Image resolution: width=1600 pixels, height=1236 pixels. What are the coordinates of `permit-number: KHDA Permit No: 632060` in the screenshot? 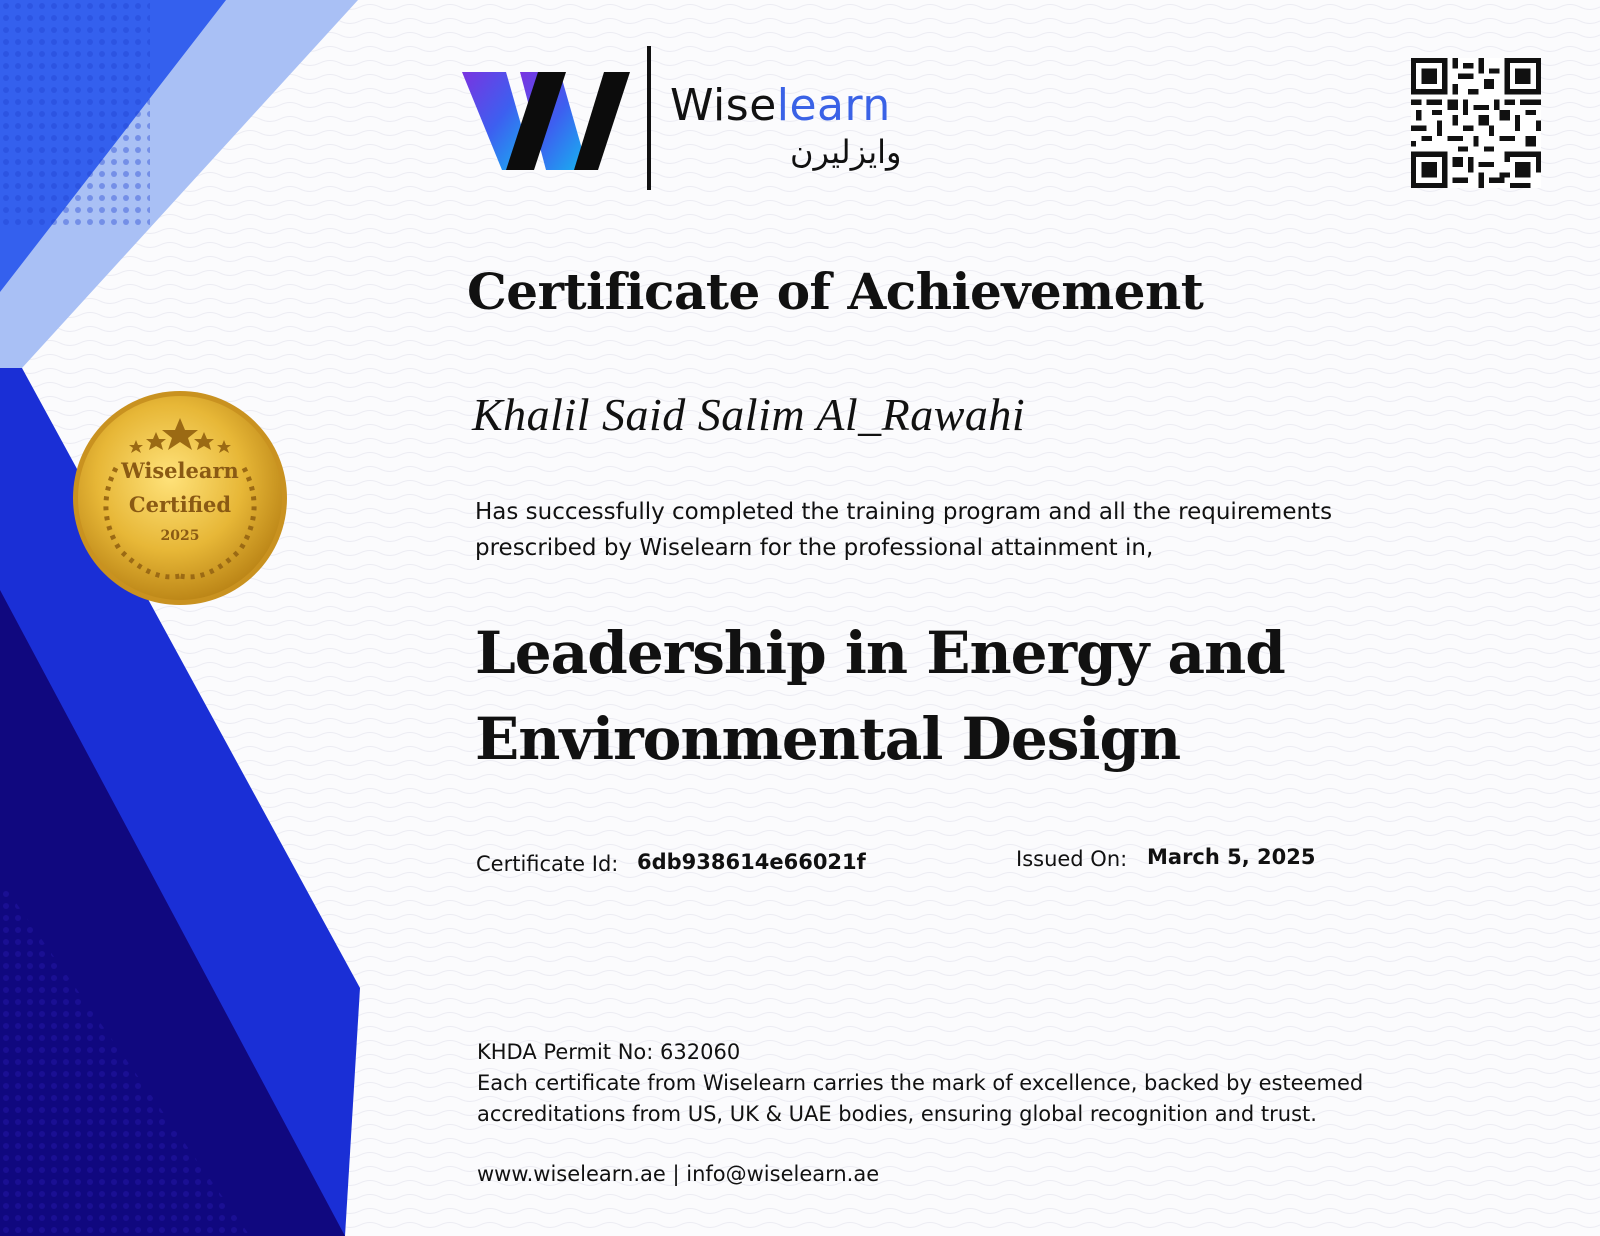 It's located at (609, 1052).